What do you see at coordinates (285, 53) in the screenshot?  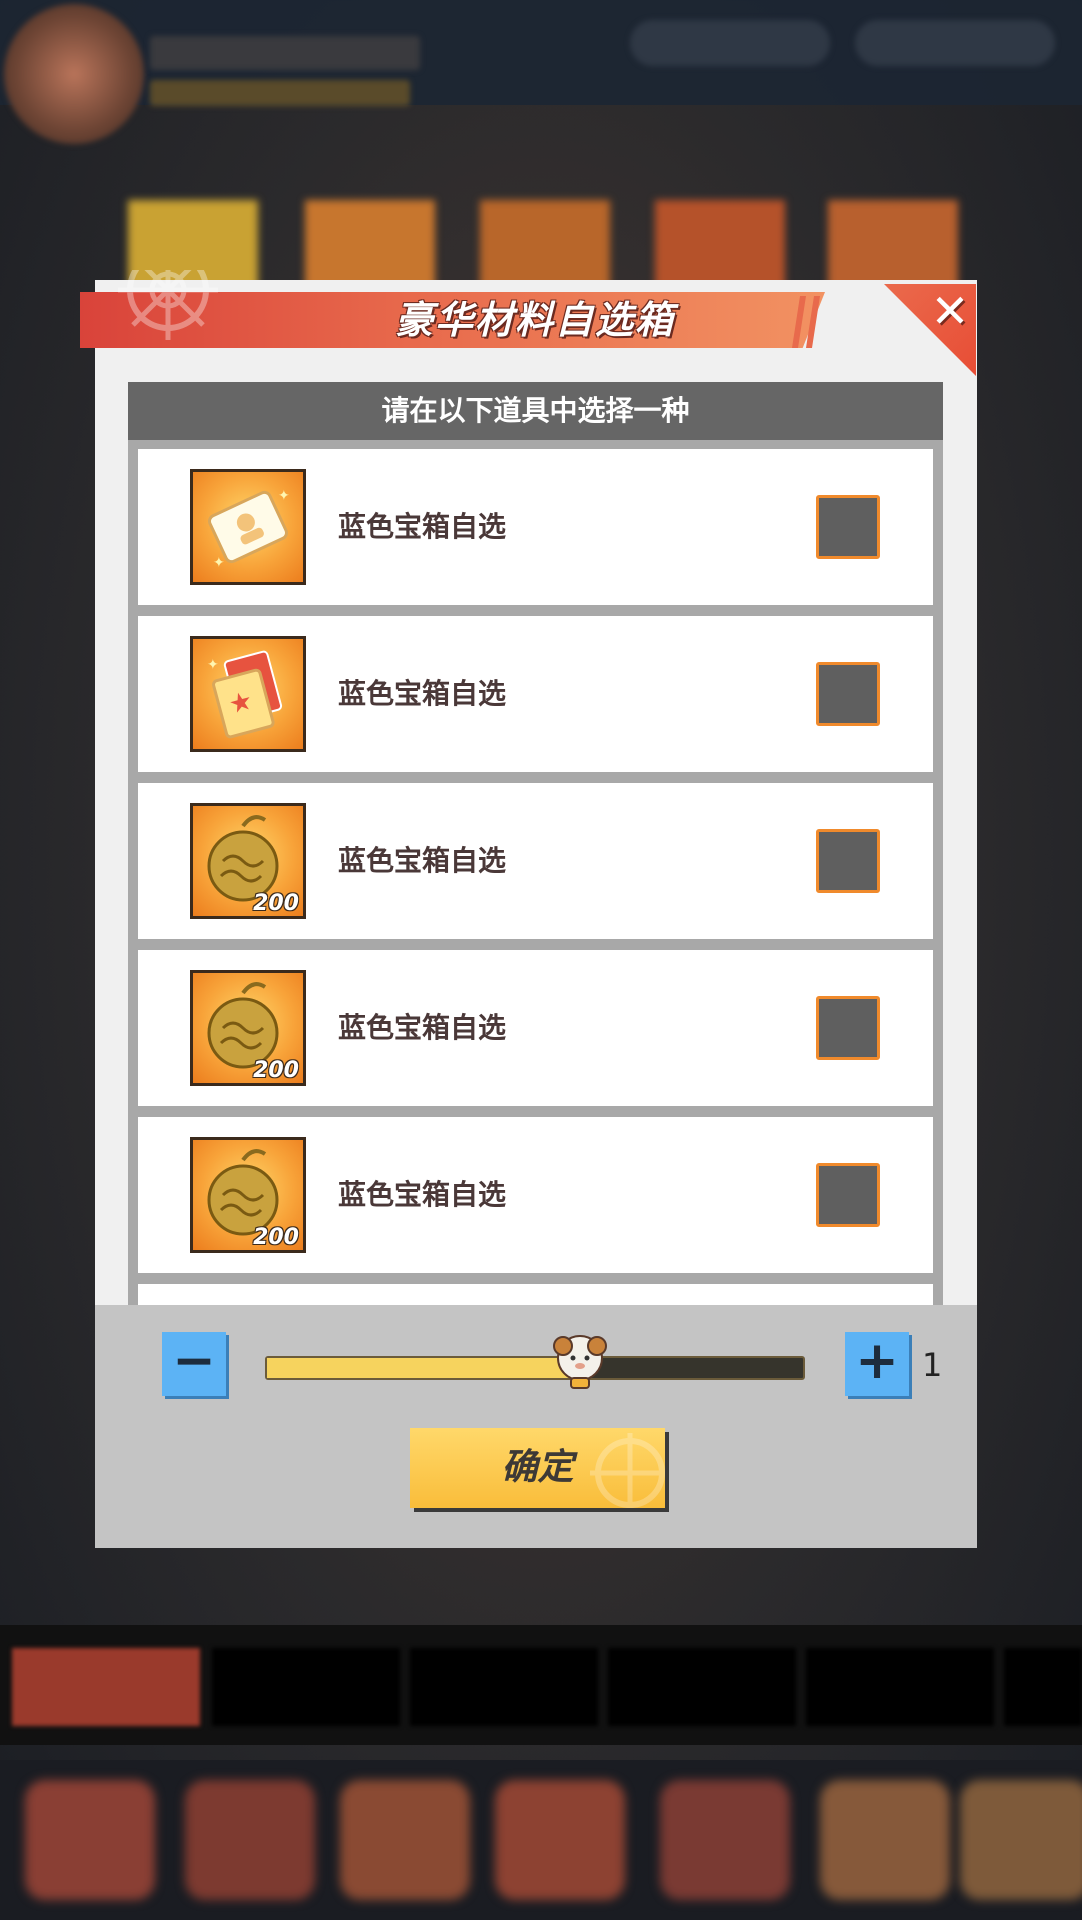 I see `background-player-name` at bounding box center [285, 53].